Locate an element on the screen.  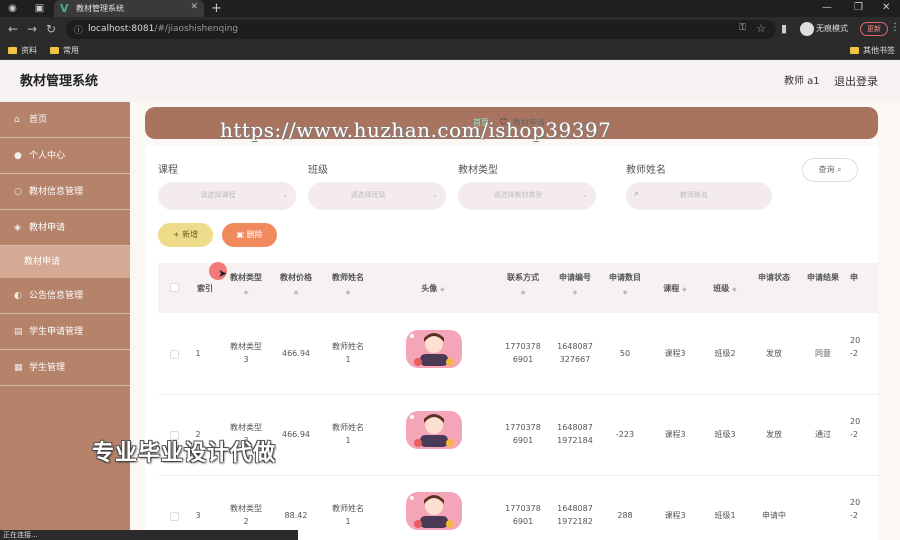
sidebar-item-notice: ◐ 公告信息管理 is located at coordinates (65, 296).